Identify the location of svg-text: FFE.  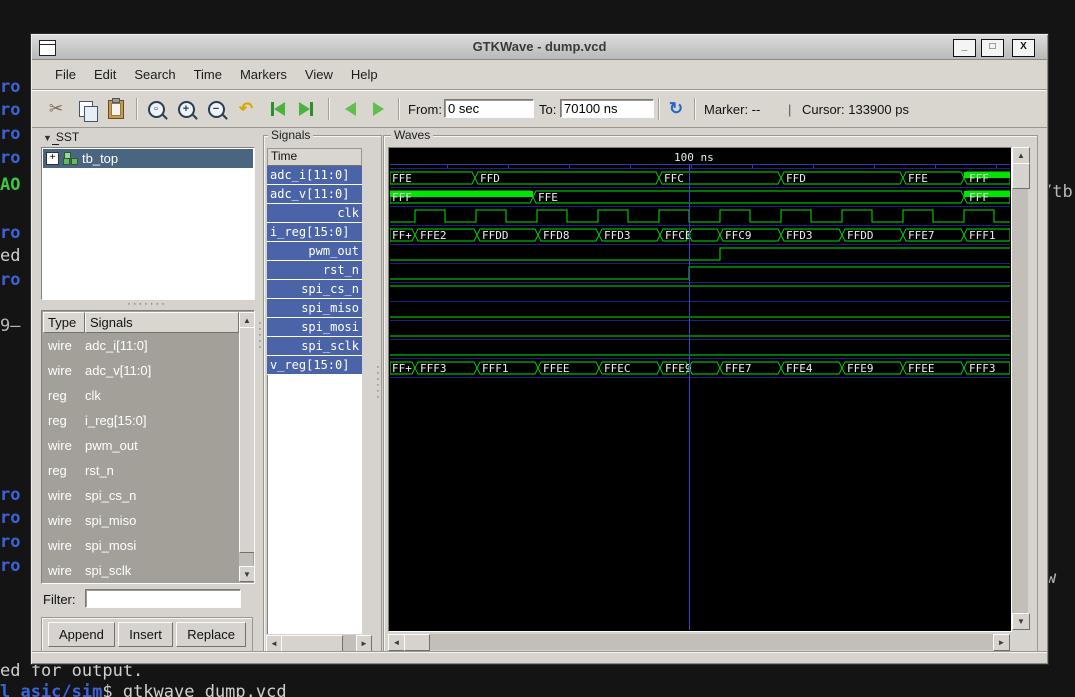
(548, 197).